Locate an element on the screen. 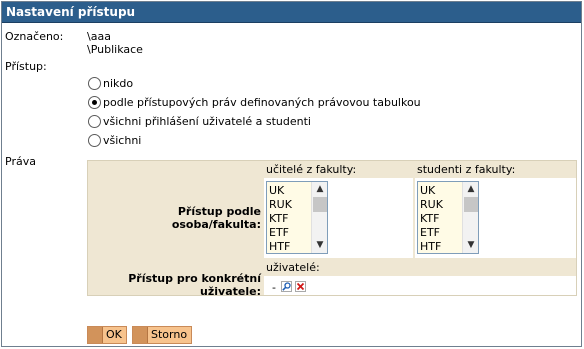 The width and height of the screenshot is (584, 349). cancel-button: Storno is located at coordinates (162, 335).